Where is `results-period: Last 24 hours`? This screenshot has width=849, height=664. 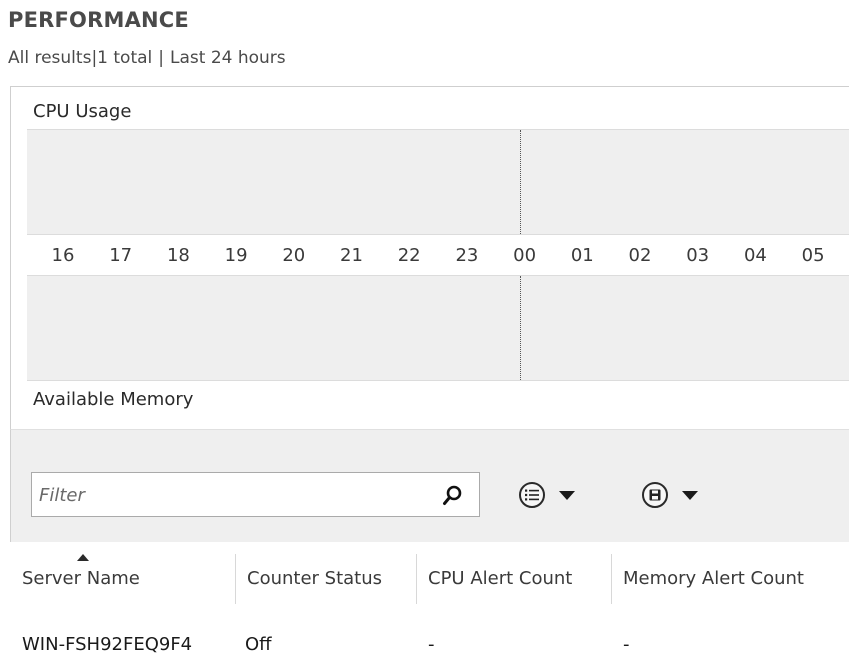
results-period: Last 24 hours is located at coordinates (228, 58).